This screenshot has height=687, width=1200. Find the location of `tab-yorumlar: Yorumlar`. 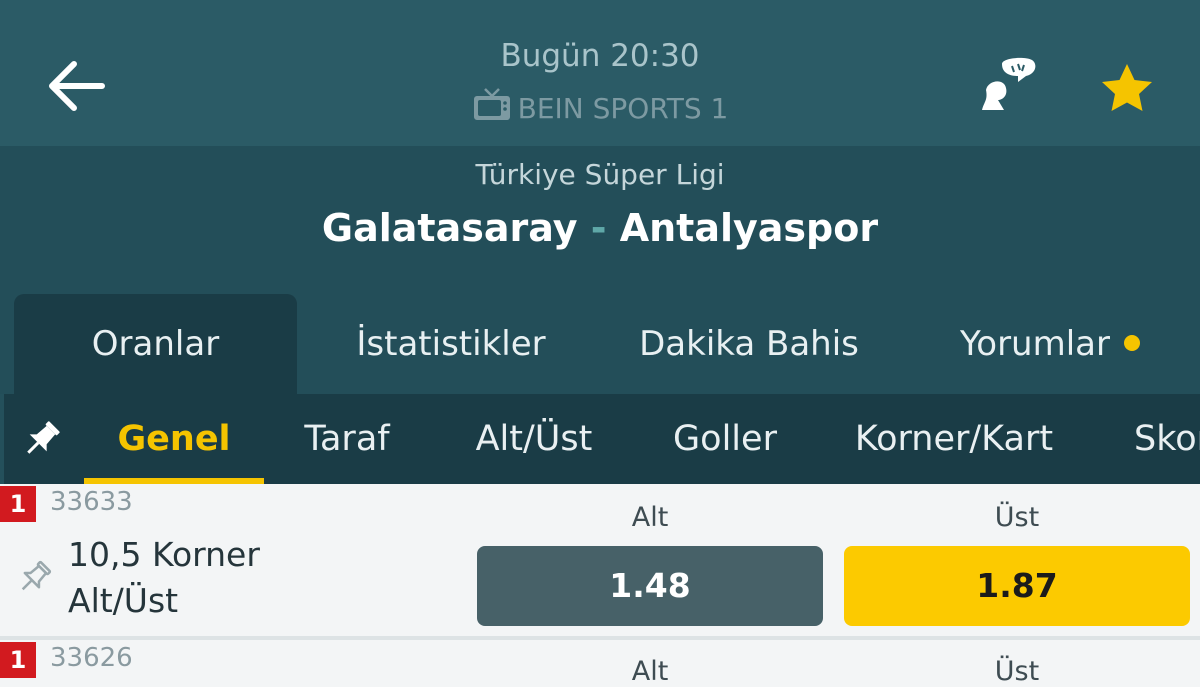

tab-yorumlar: Yorumlar is located at coordinates (1050, 344).